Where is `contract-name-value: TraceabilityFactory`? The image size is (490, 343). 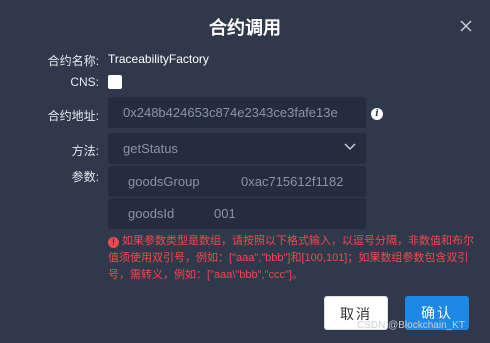 contract-name-value: TraceabilityFactory is located at coordinates (158, 59).